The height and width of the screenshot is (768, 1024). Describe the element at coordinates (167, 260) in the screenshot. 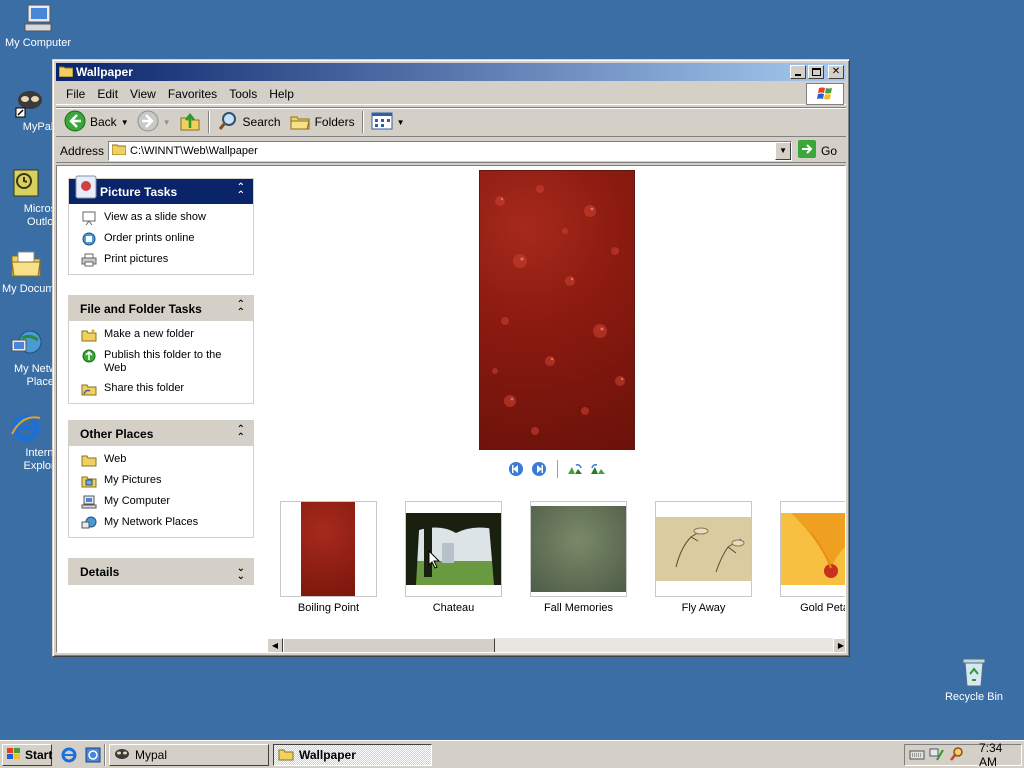

I see `task-print-pictures: Print pictures` at that location.